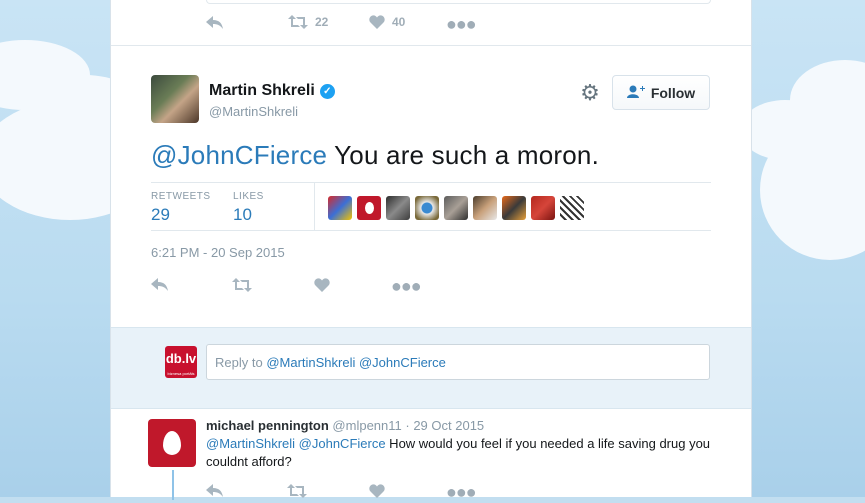  I want to click on likes-stat: LIKES 10, so click(248, 208).